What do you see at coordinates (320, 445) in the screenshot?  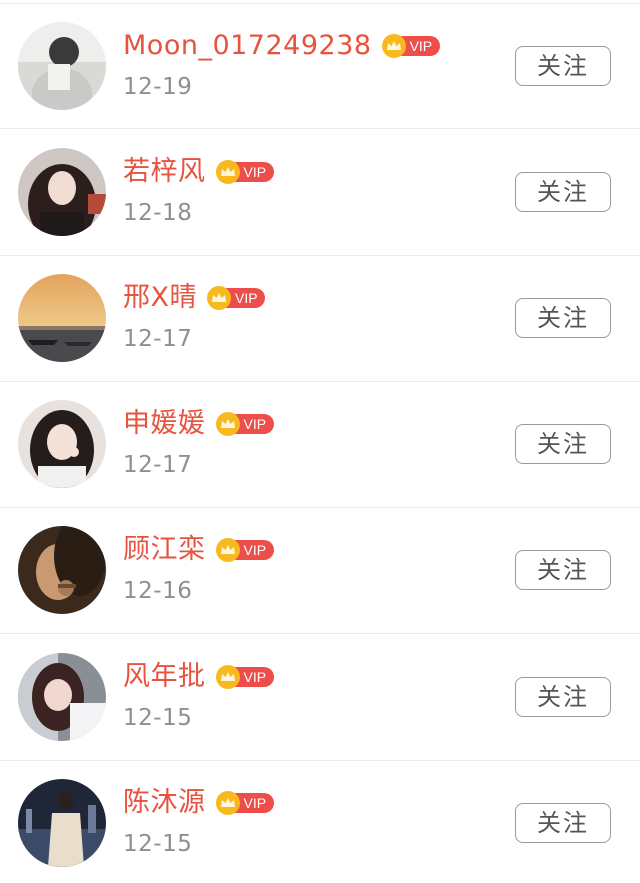 I see `list-item: 申媛媛 VIP 12-17 关注` at bounding box center [320, 445].